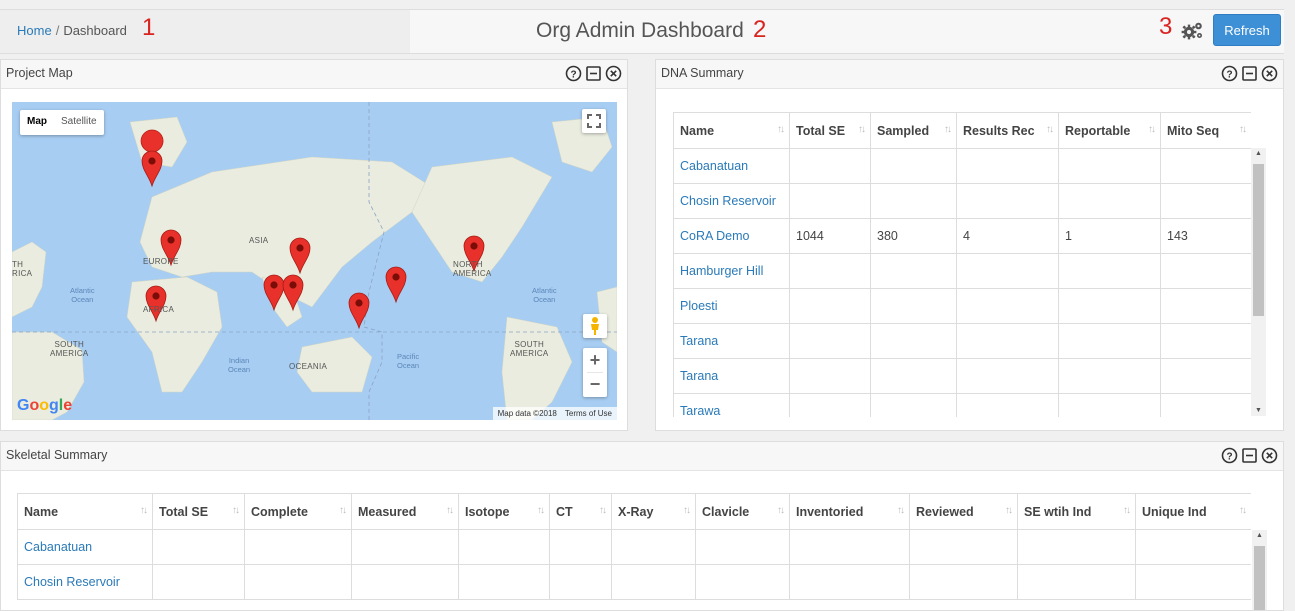 This screenshot has height=611, width=1295. I want to click on zoom-in-button: +, so click(595, 360).